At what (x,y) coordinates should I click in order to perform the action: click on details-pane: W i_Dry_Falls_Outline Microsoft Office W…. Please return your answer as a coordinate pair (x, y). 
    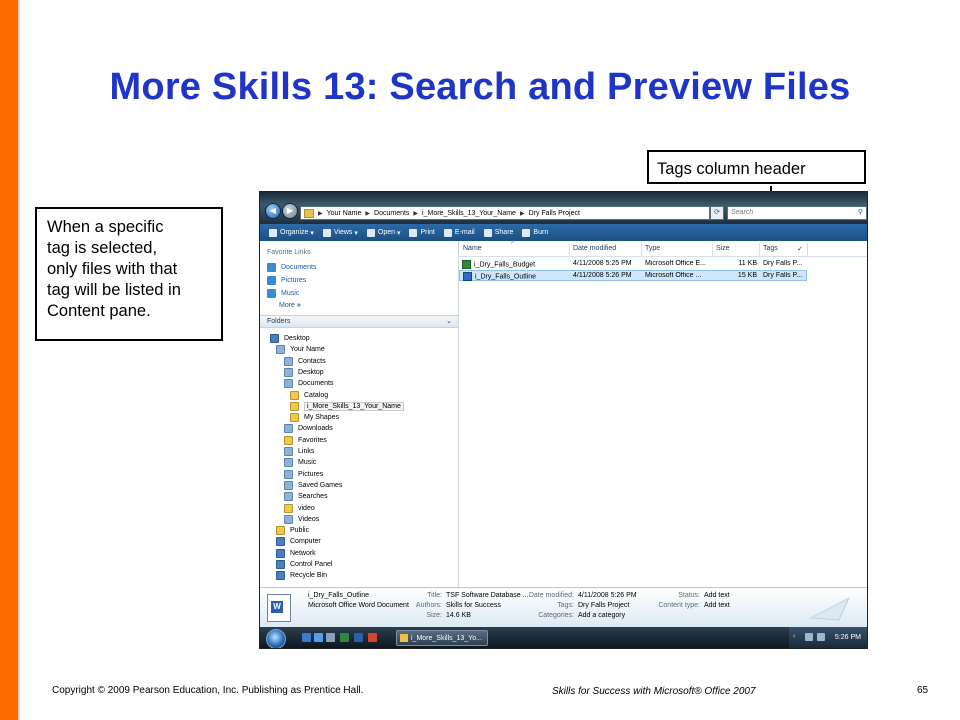
    Looking at the image, I should click on (563, 607).